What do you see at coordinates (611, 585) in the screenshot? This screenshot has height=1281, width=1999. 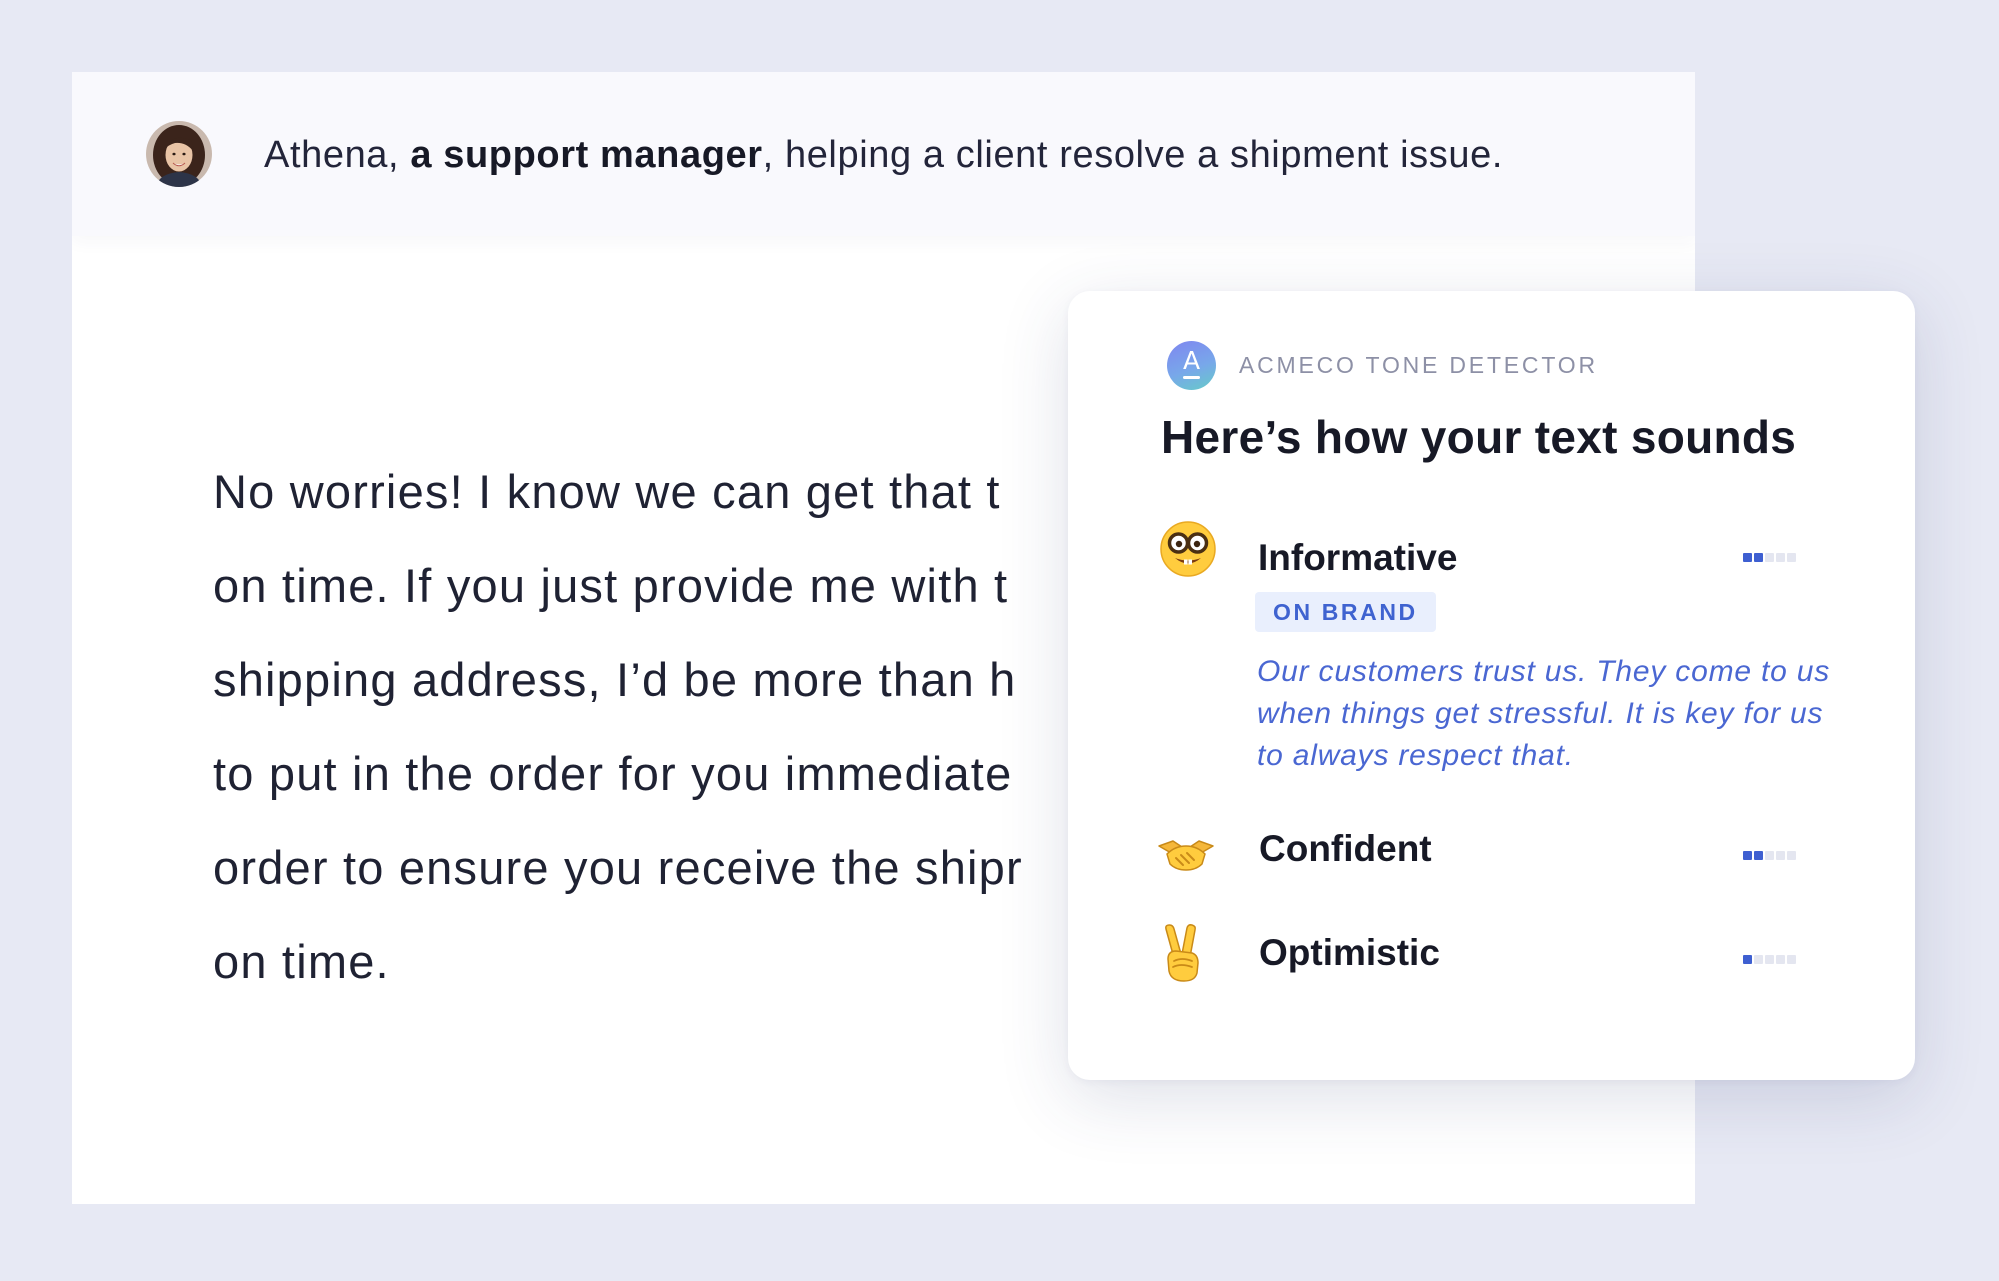 I see `message-line: on time. If you just provide me with t` at bounding box center [611, 585].